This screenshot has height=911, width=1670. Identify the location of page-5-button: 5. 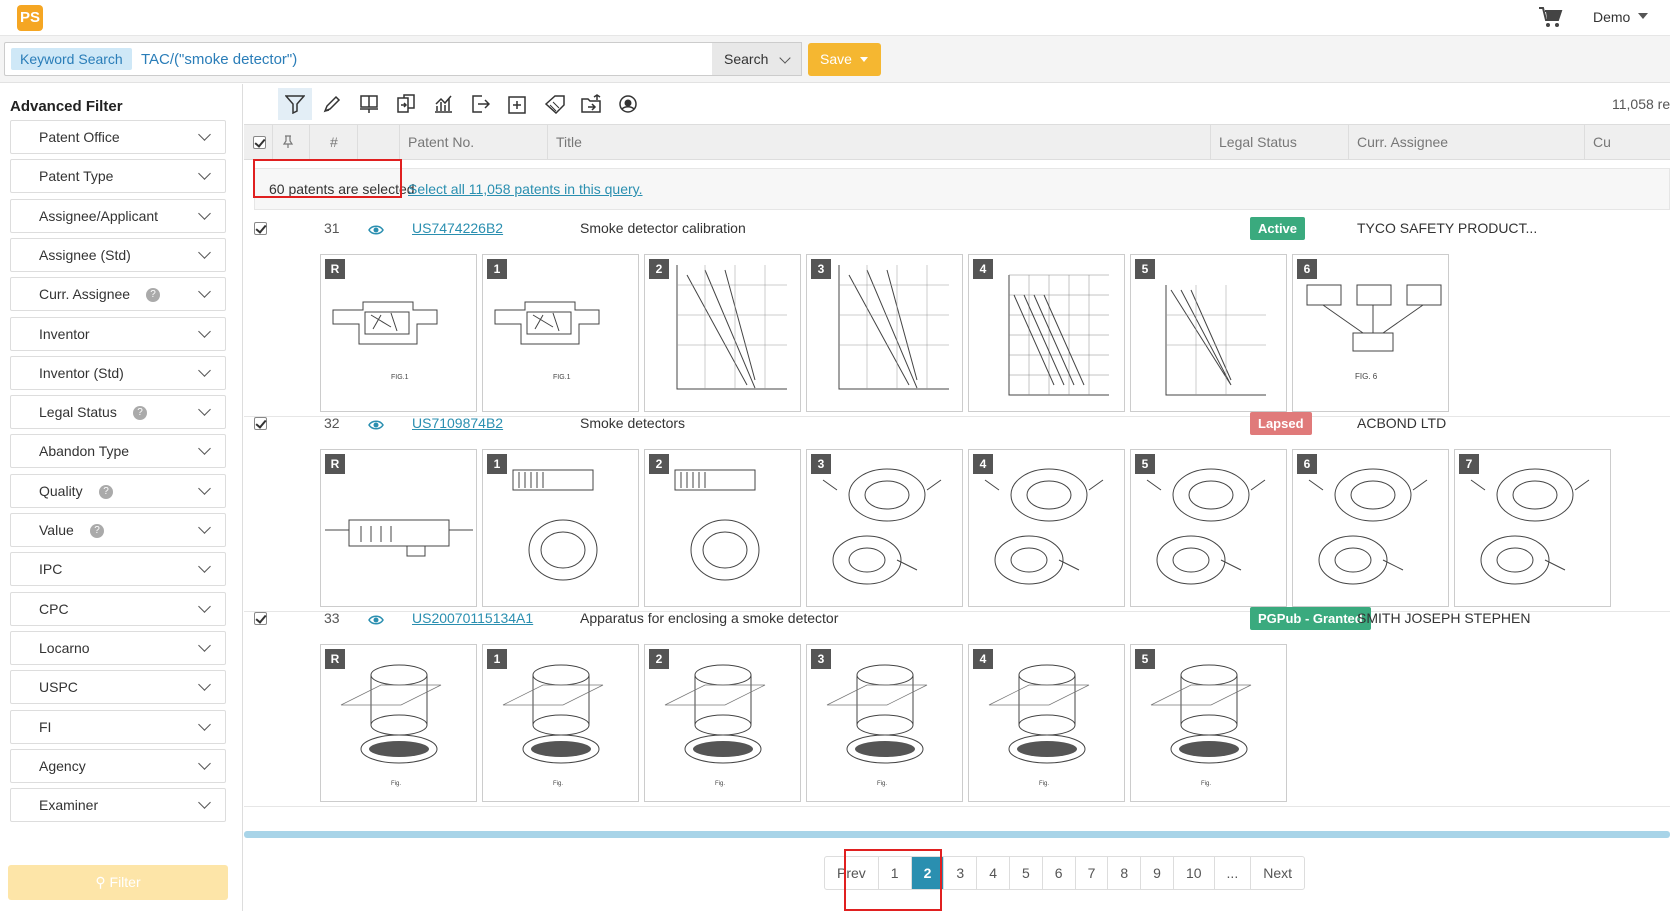
(1026, 873).